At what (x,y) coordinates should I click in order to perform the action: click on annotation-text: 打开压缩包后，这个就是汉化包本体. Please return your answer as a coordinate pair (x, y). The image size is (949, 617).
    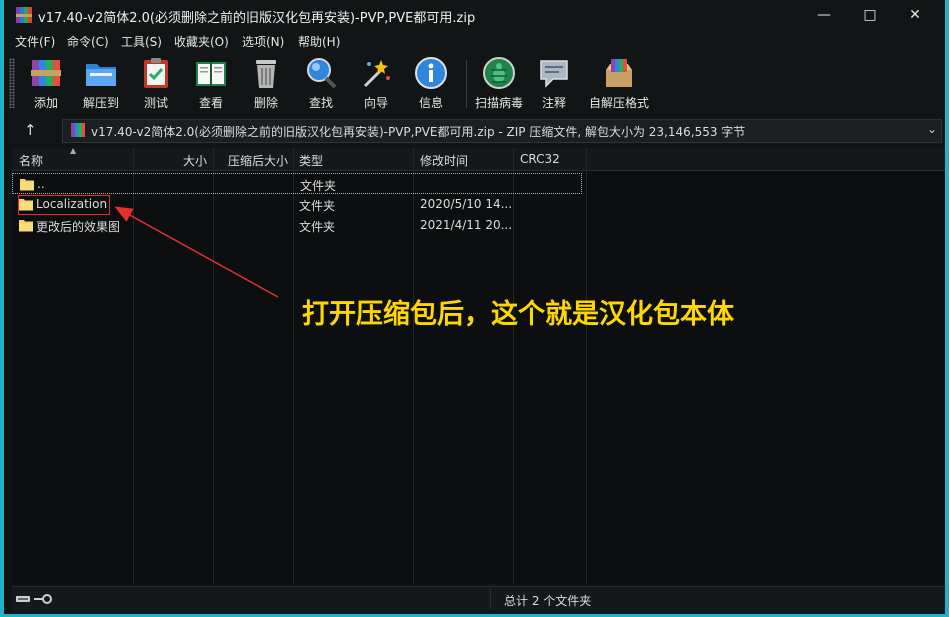
    Looking at the image, I should click on (518, 314).